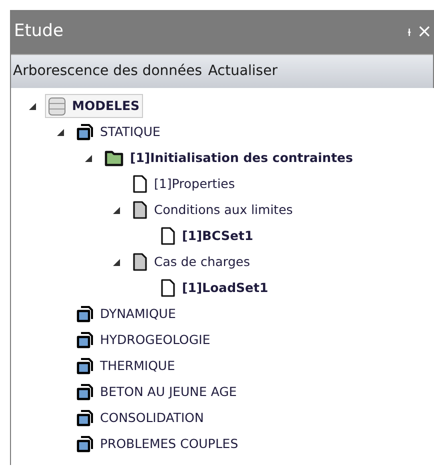 This screenshot has height=471, width=434. I want to click on database-icon, so click(57, 106).